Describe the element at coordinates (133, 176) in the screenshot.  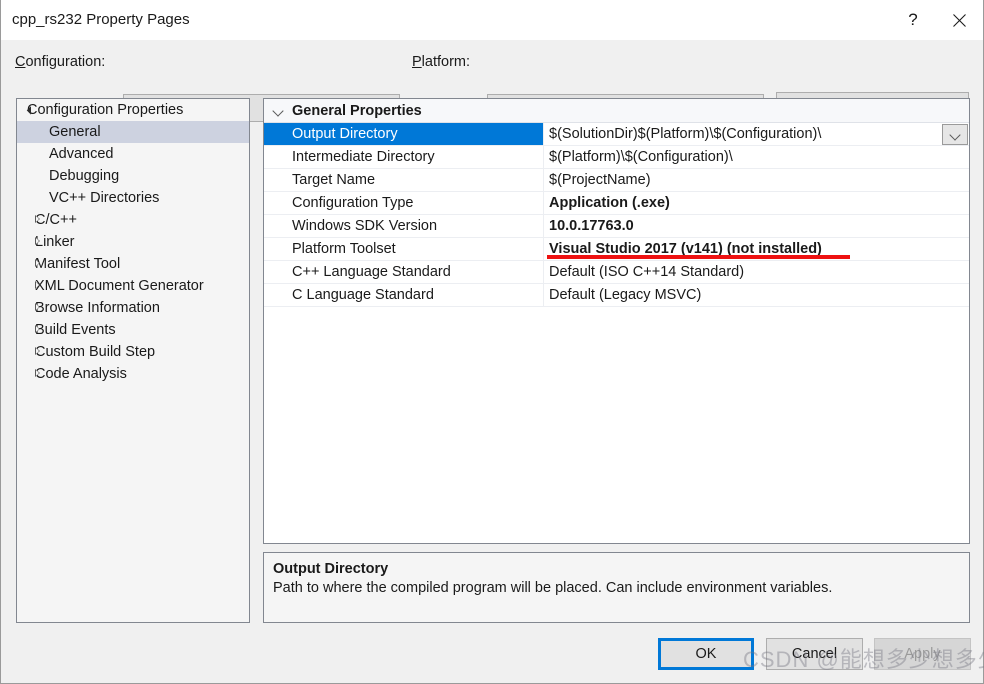
I see `sidebar-item-debugging: Debugging` at that location.